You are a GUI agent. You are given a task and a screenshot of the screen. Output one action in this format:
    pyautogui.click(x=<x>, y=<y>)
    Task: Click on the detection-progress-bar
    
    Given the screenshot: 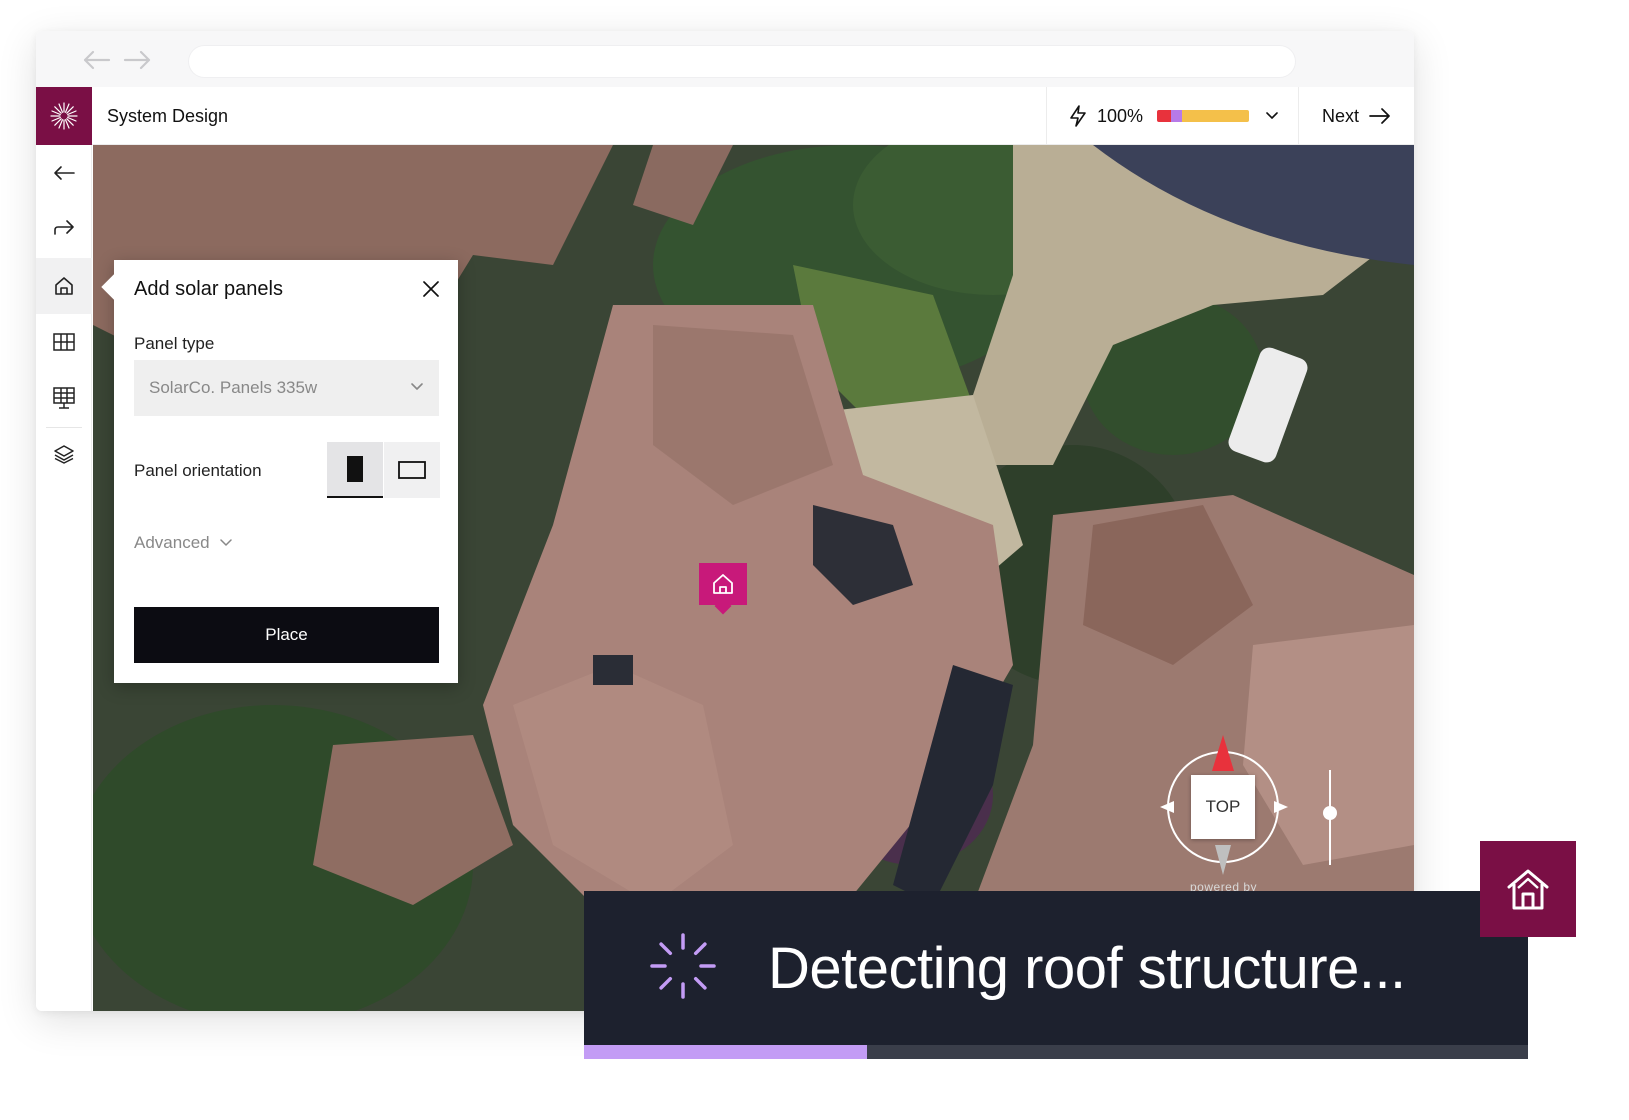 What is the action you would take?
    pyautogui.click(x=1056, y=1052)
    